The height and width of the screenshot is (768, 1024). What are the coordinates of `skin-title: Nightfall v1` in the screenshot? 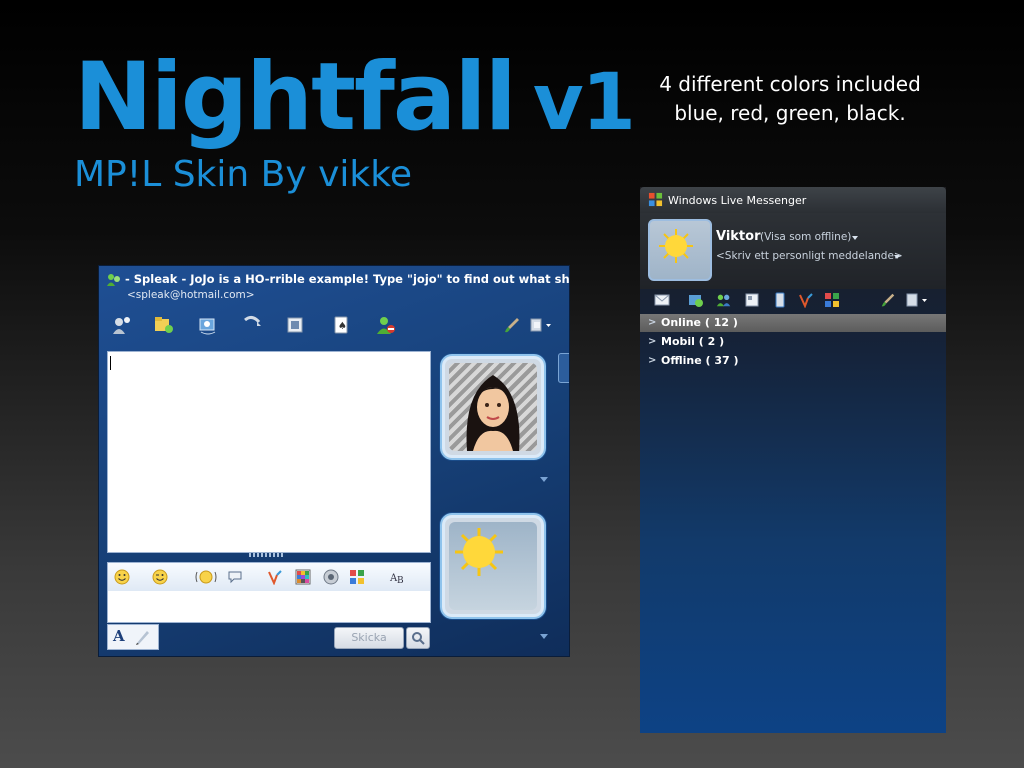 It's located at (355, 100).